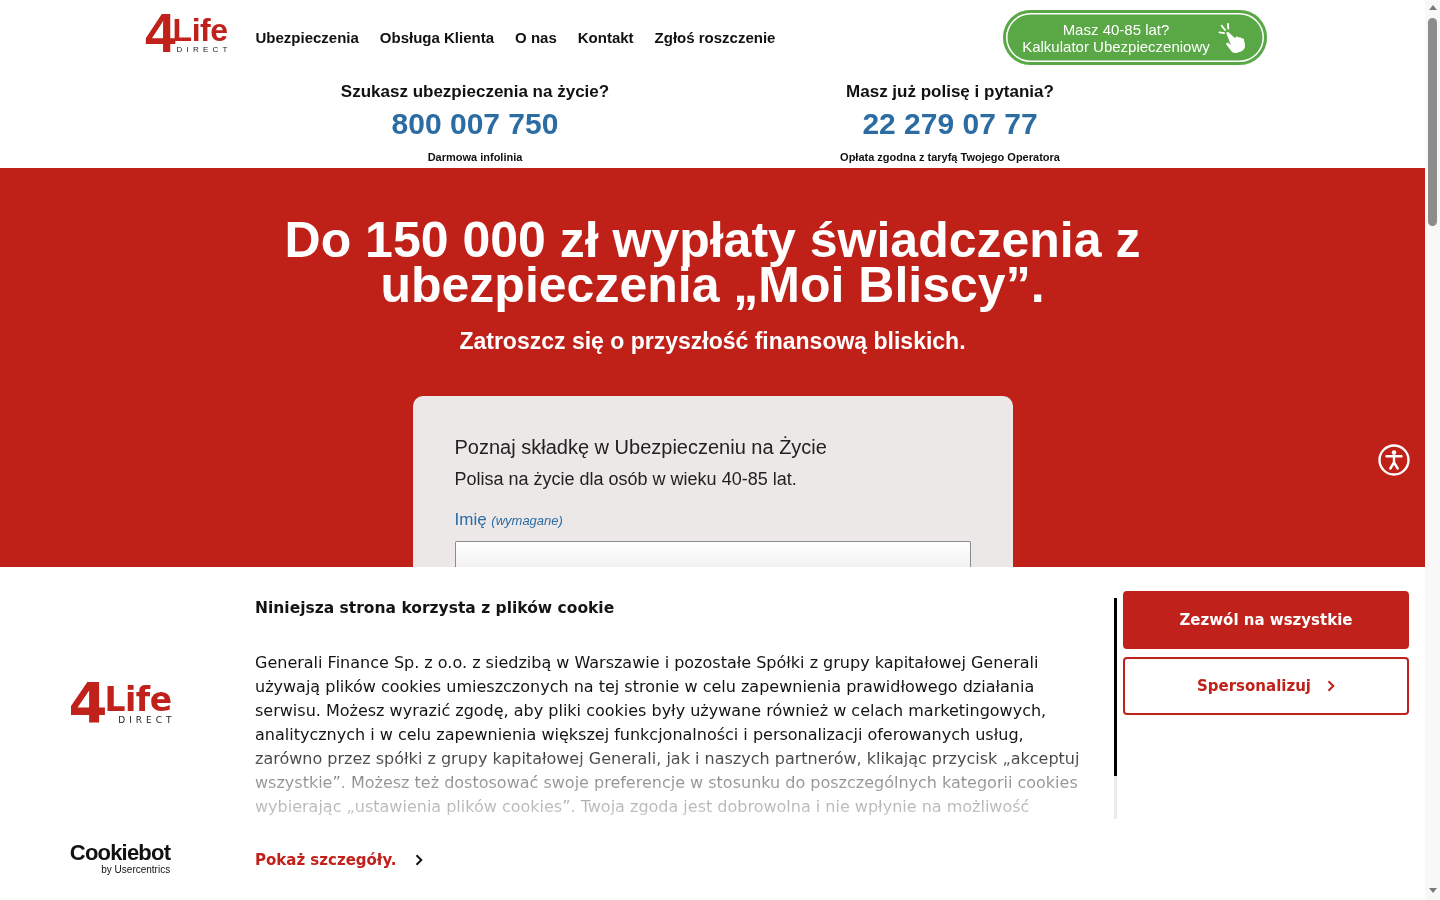 The height and width of the screenshot is (900, 1440). Describe the element at coordinates (1432, 7) in the screenshot. I see `scroll-up-icon` at that location.